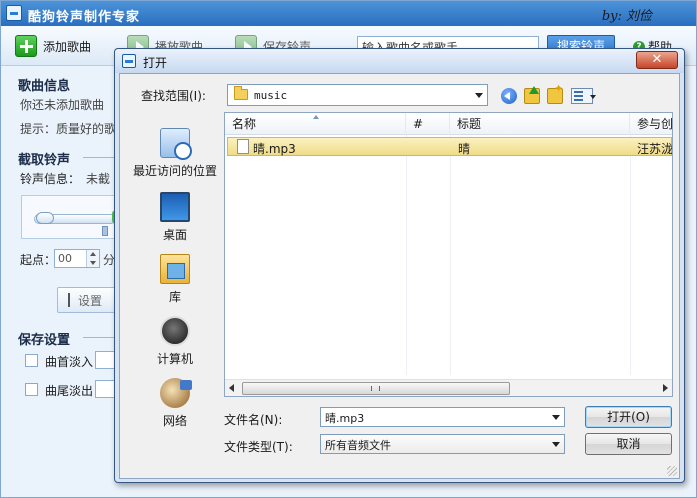  I want to click on range-slider-handle, so click(45, 218).